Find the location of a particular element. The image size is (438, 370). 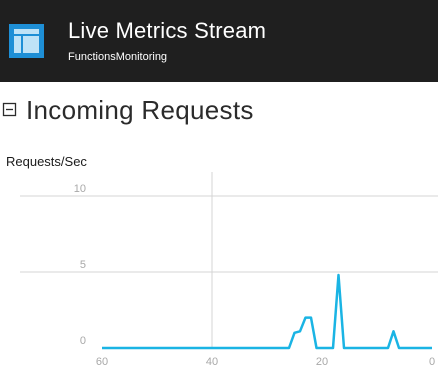

y-tick-label: 0 is located at coordinates (83, 341).